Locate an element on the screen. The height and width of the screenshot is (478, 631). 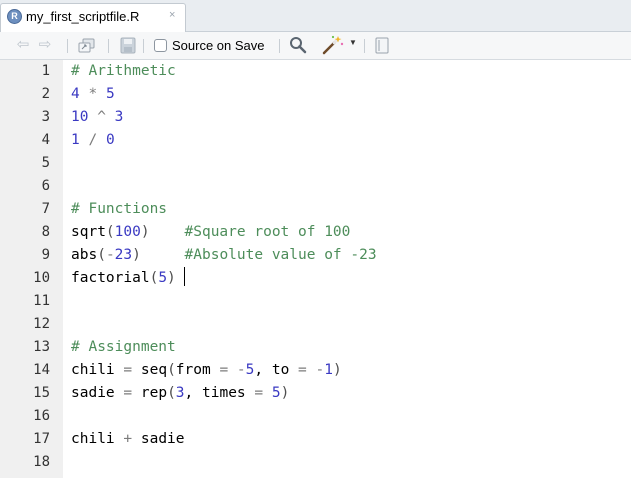
code-text: sqrt(100) #Square root of 100 is located at coordinates (210, 232).